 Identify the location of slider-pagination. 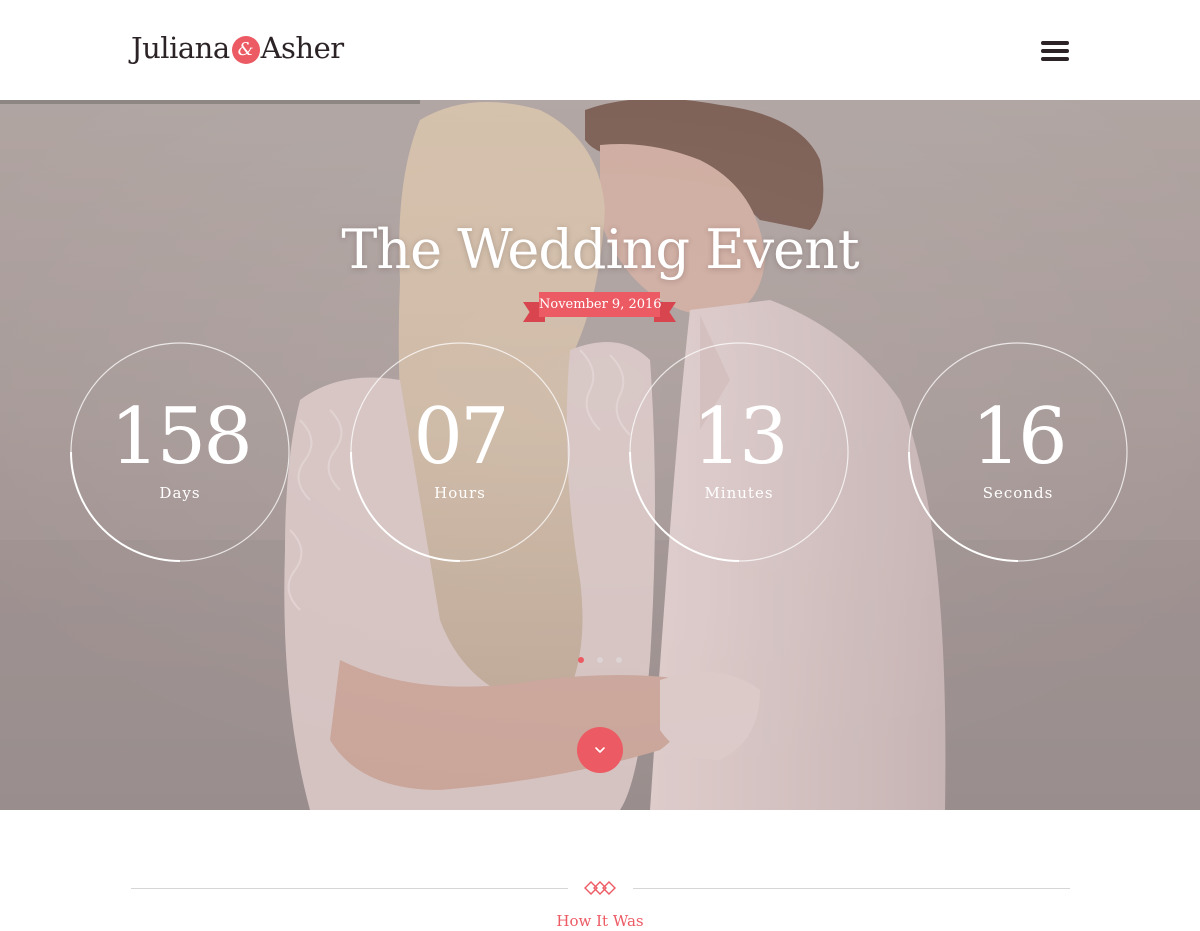
(601, 660).